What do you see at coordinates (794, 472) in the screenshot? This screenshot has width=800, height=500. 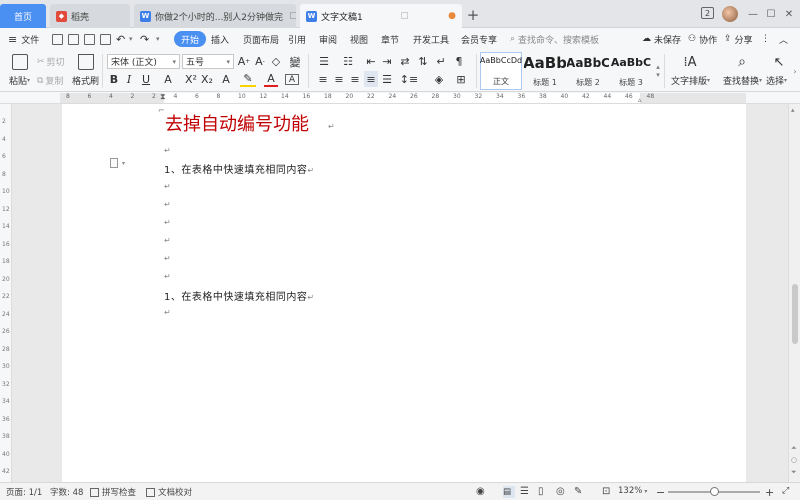 I see `next-page-icon: ⏷` at bounding box center [794, 472].